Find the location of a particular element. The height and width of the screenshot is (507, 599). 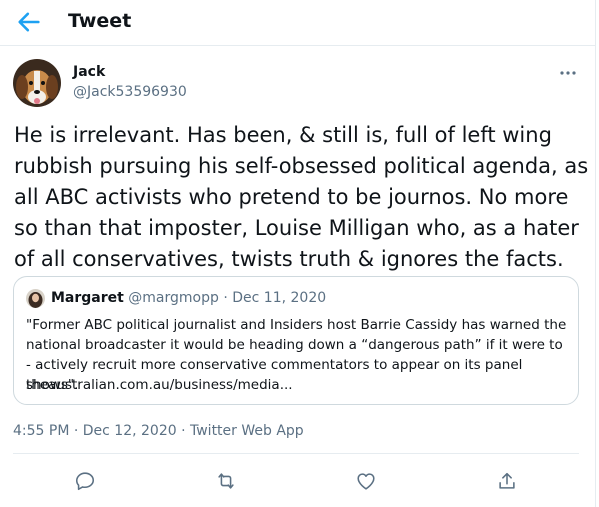

tweet-timestamp: 4:55 PM · Dec 12, 2020 · Twitter Web App is located at coordinates (158, 431).